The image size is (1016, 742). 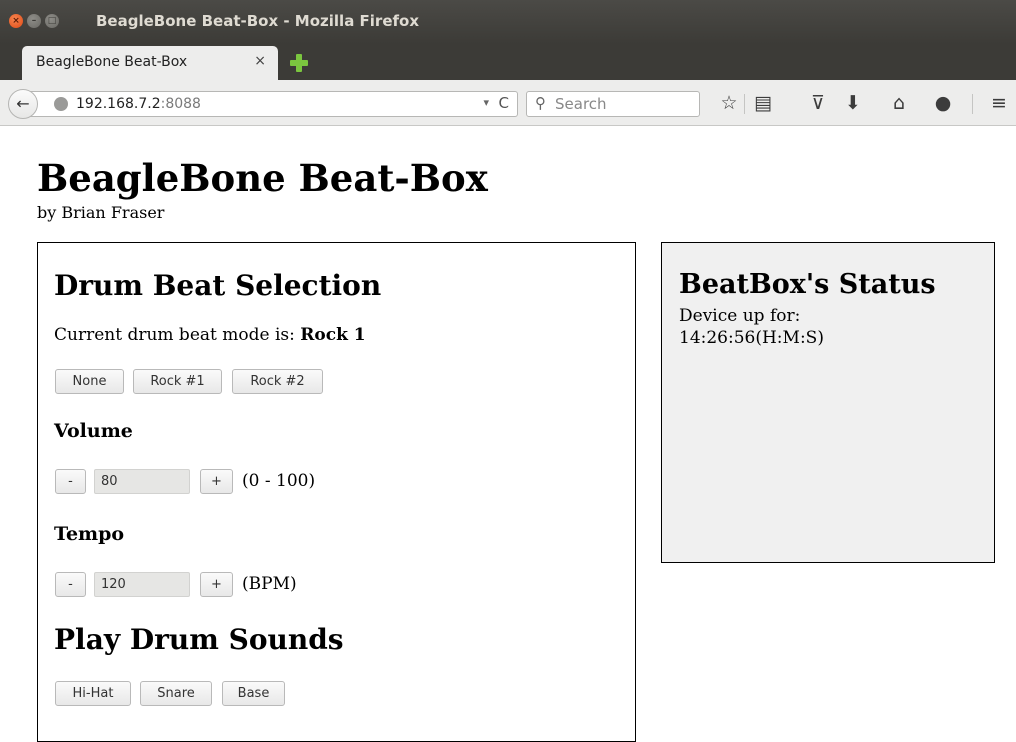 I want to click on menu-hamburger-icon: ≡, so click(x=999, y=103).